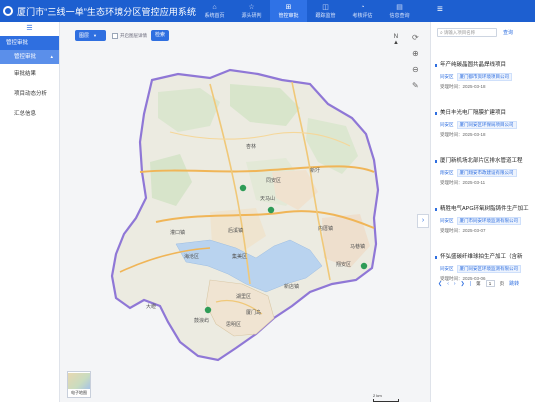  Describe the element at coordinates (467, 32) in the screenshot. I see `project-search-input: ⌕ 请输入项目名称` at that location.